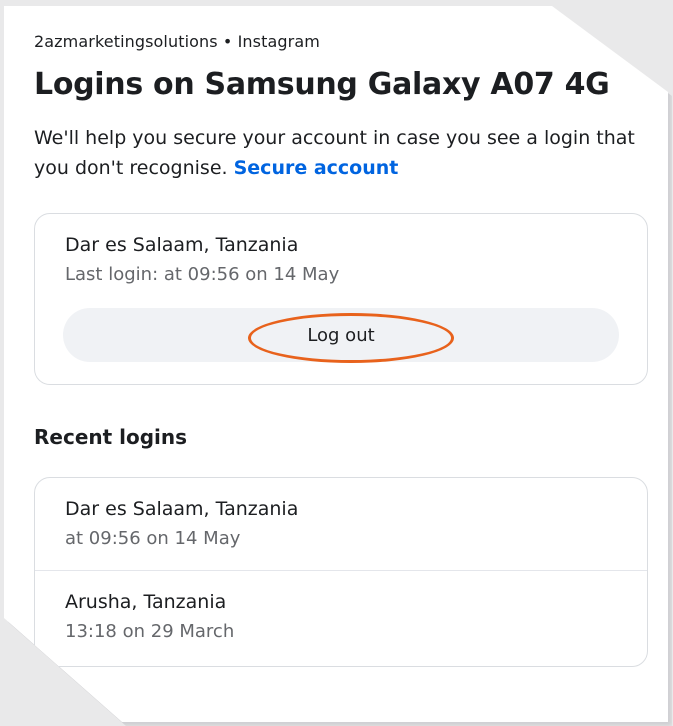  I want to click on login-location: Dar es Salaam, Tanzania, so click(182, 509).